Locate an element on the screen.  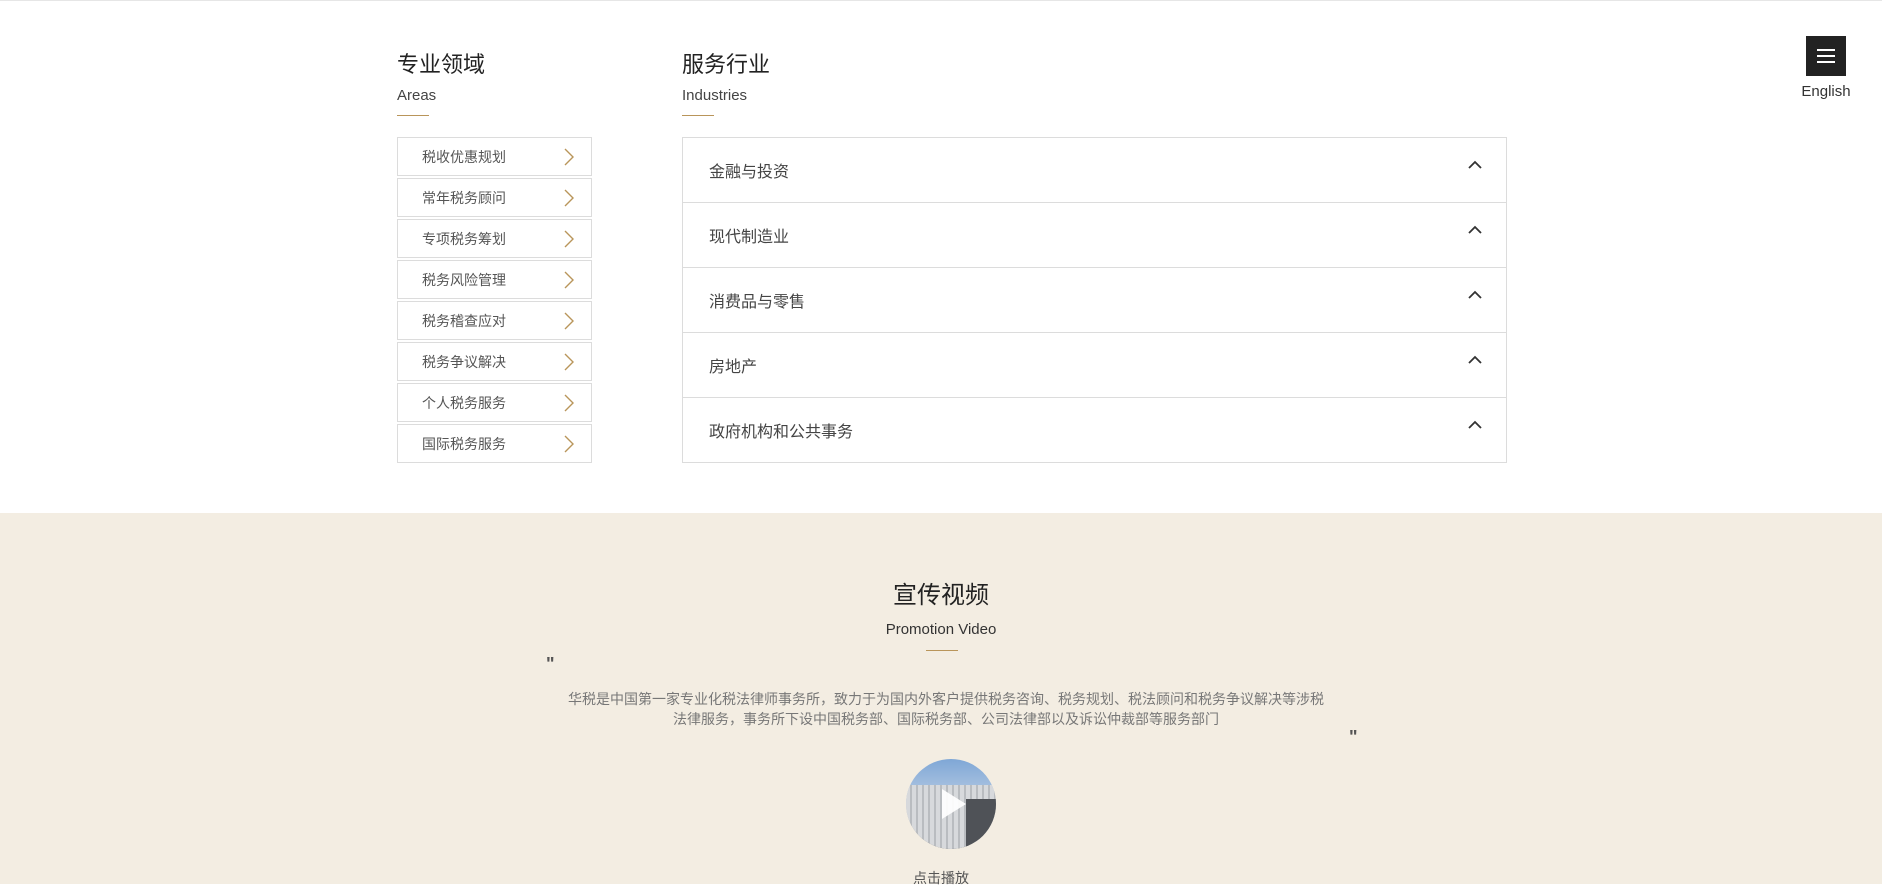
area-item-label: 个人税务服务 is located at coordinates (464, 402).